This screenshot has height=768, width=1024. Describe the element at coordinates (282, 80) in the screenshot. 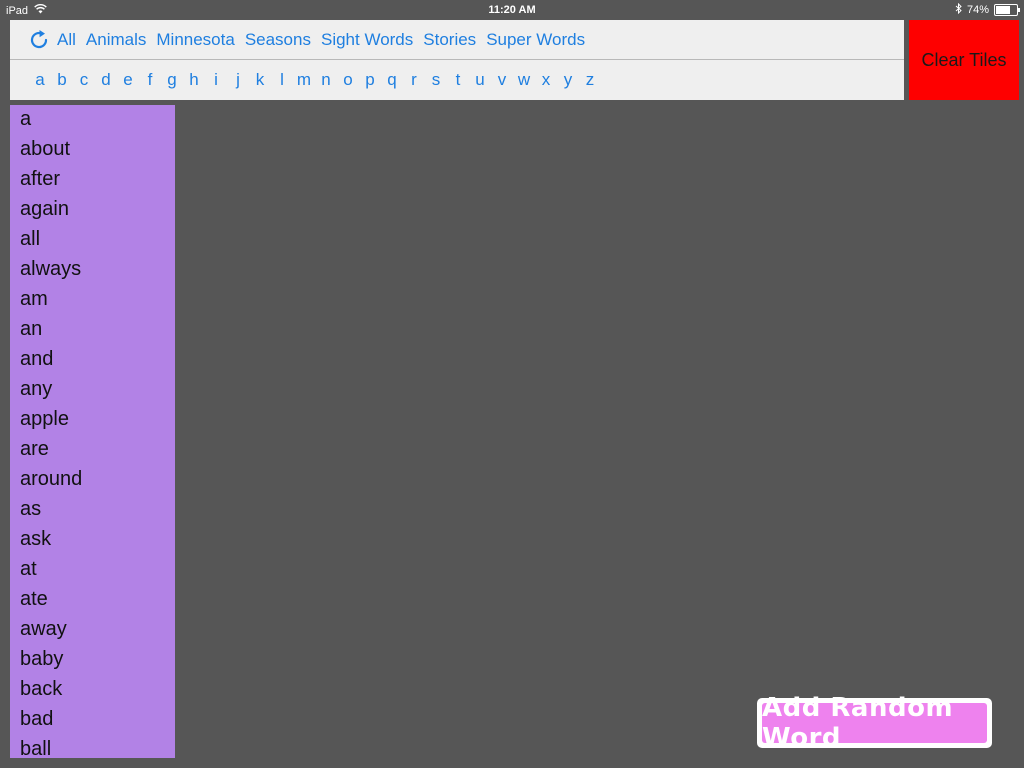

I see `letter-l: l` at that location.